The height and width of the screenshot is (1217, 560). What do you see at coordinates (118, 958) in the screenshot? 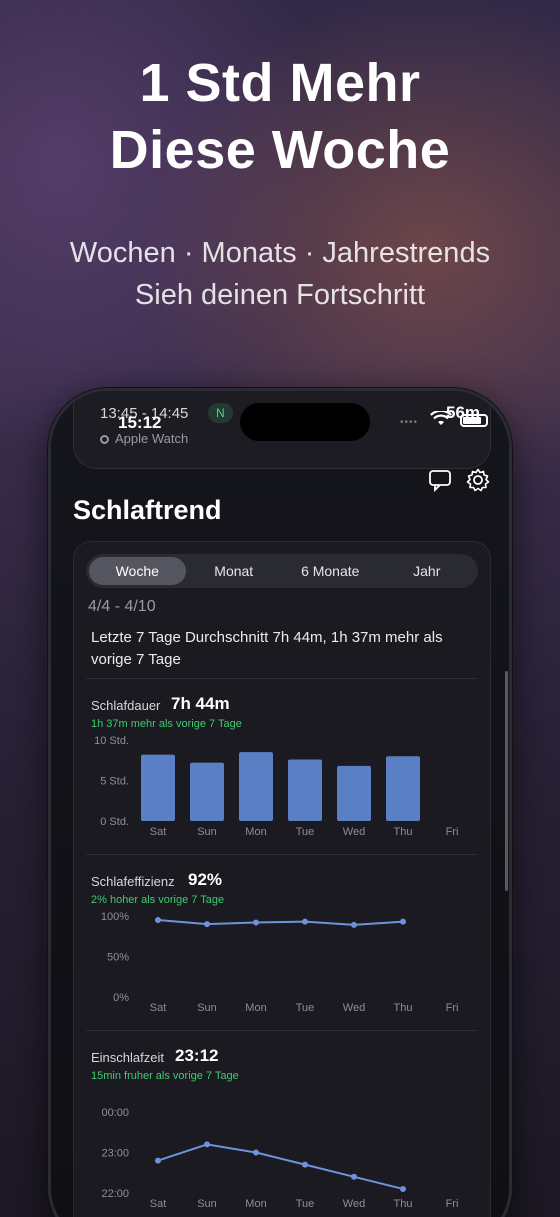
I see `y-tick-label: 50%` at bounding box center [118, 958].